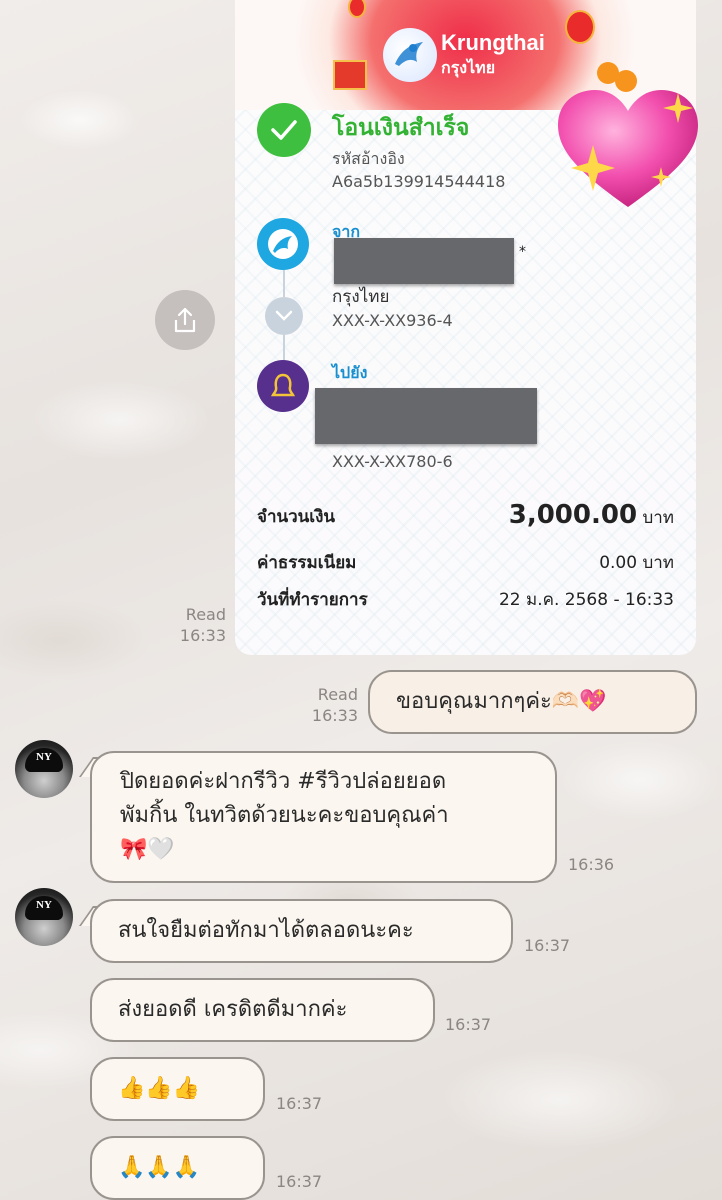 Image resolution: width=722 pixels, height=1200 pixels. What do you see at coordinates (636, 563) in the screenshot?
I see `fee-value: 0.00 บาท` at bounding box center [636, 563].